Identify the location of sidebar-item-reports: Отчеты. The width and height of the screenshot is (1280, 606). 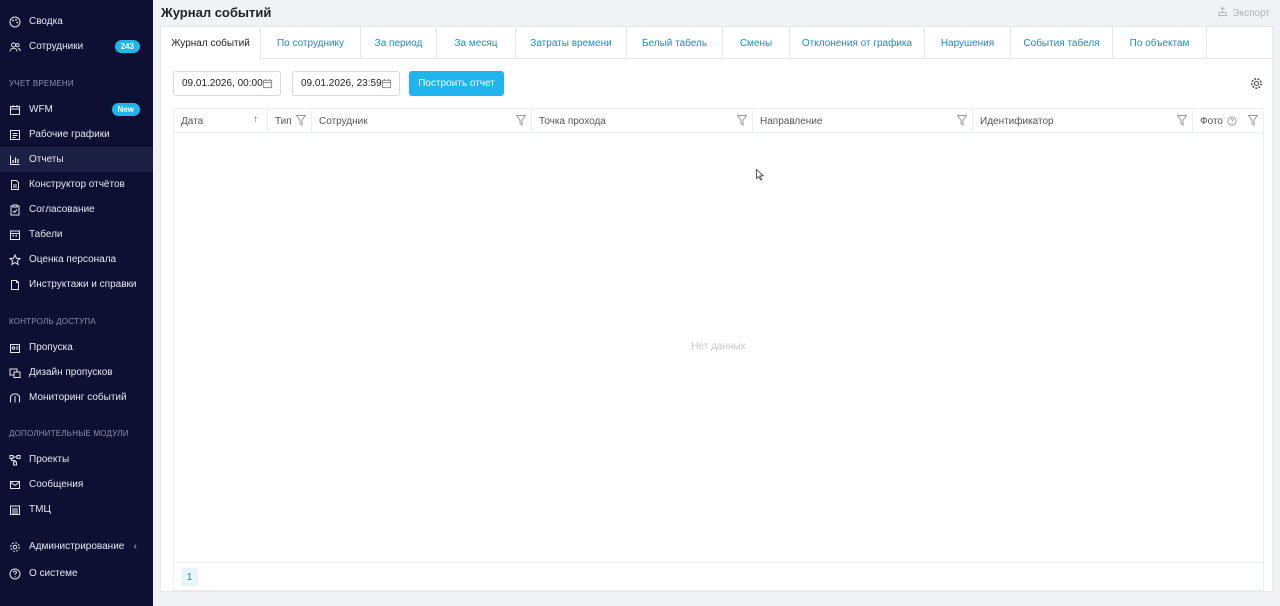
(76, 159).